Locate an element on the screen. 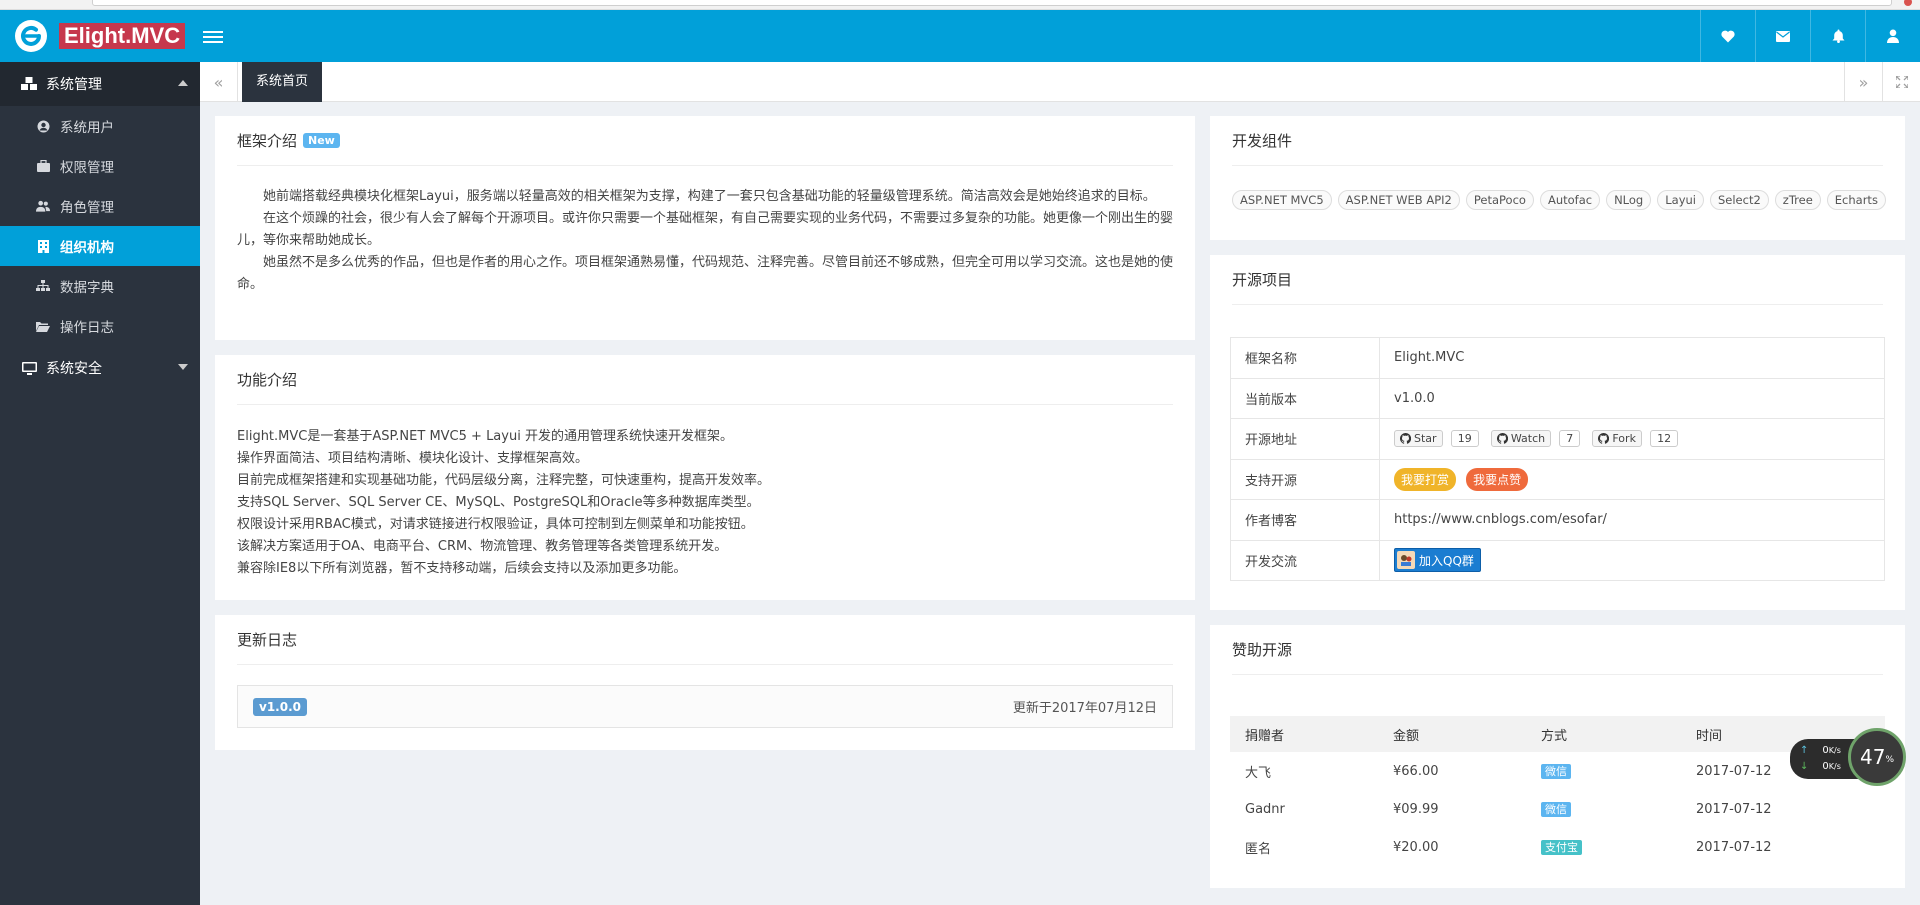 Image resolution: width=1920 pixels, height=905 pixels. address-bar is located at coordinates (992, 3).